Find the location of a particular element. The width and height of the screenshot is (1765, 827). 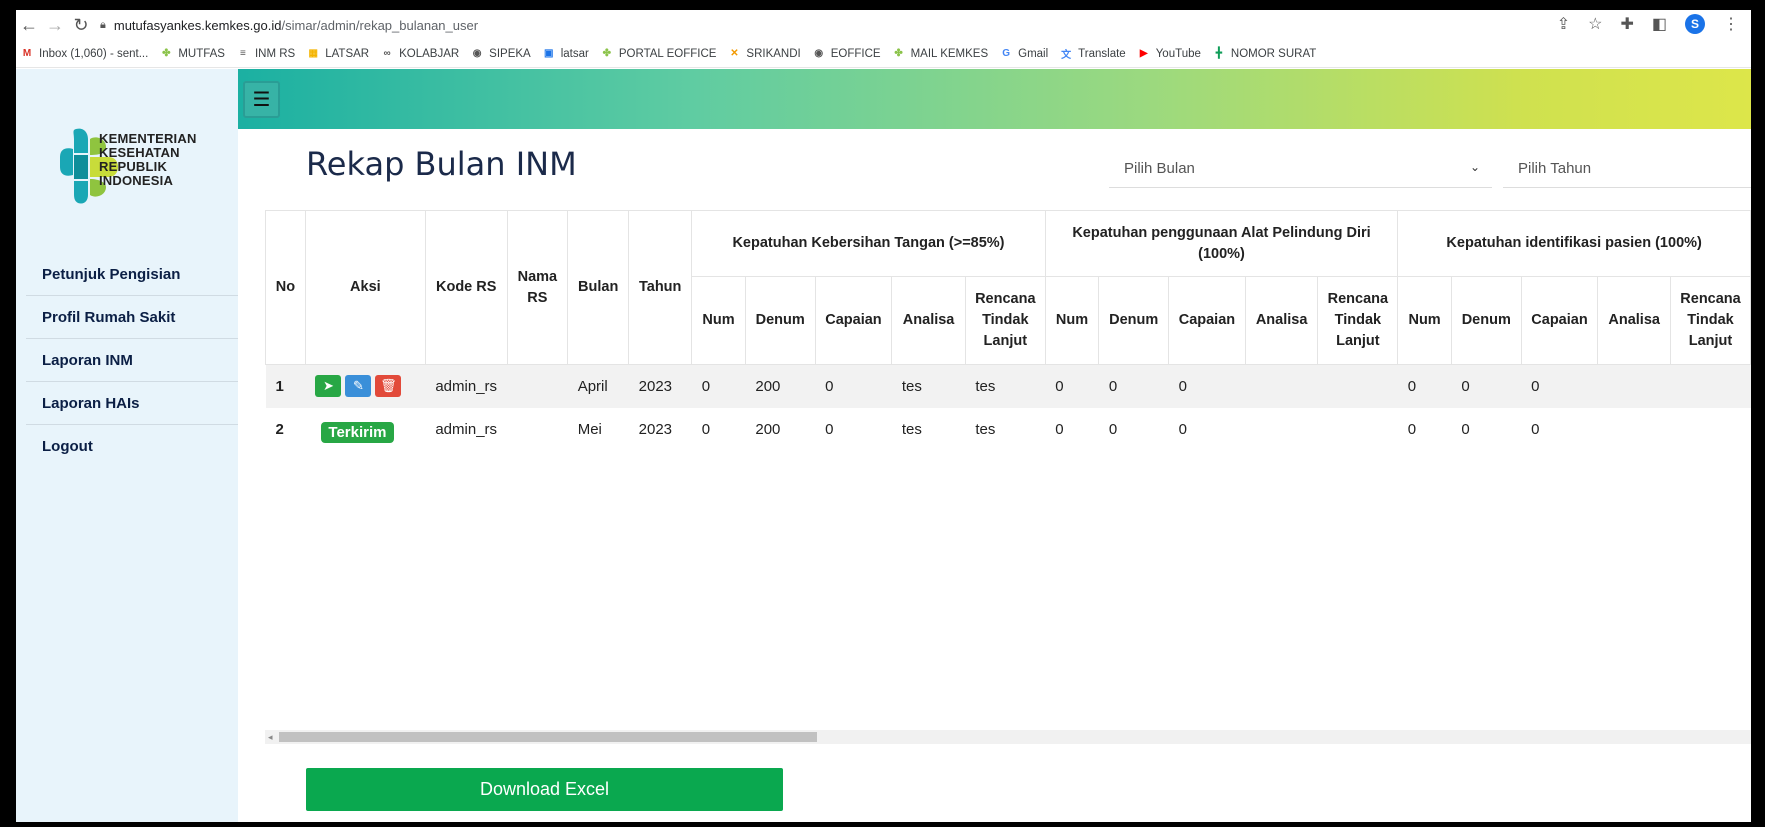

sidebar-item-logout: Logout is located at coordinates (132, 446).